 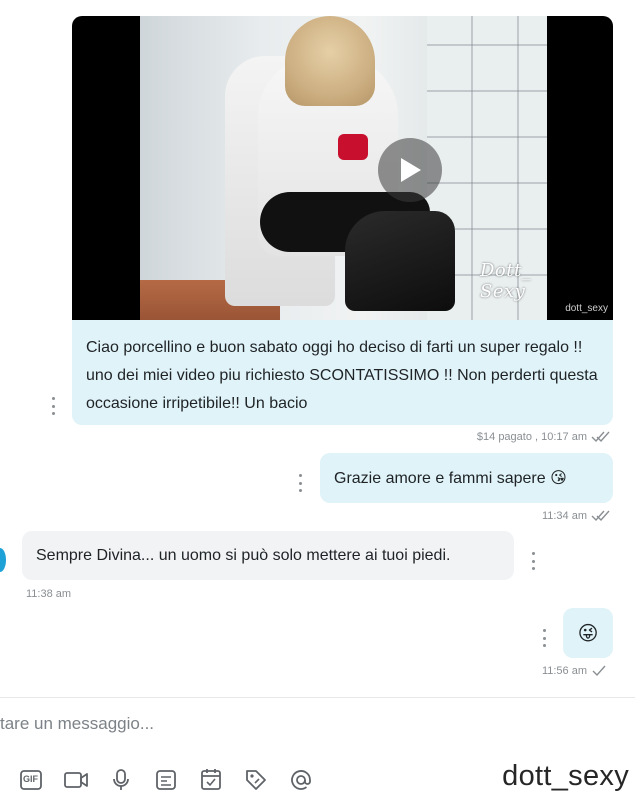 What do you see at coordinates (301, 780) in the screenshot?
I see `at-sign-icon` at bounding box center [301, 780].